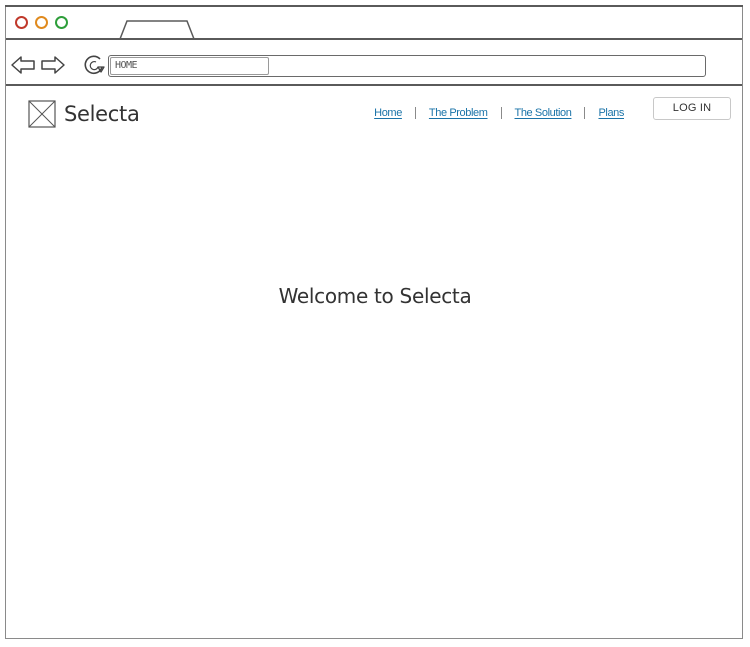 The width and height of the screenshot is (750, 647). Describe the element at coordinates (102, 114) in the screenshot. I see `brand-name: Selecta` at that location.